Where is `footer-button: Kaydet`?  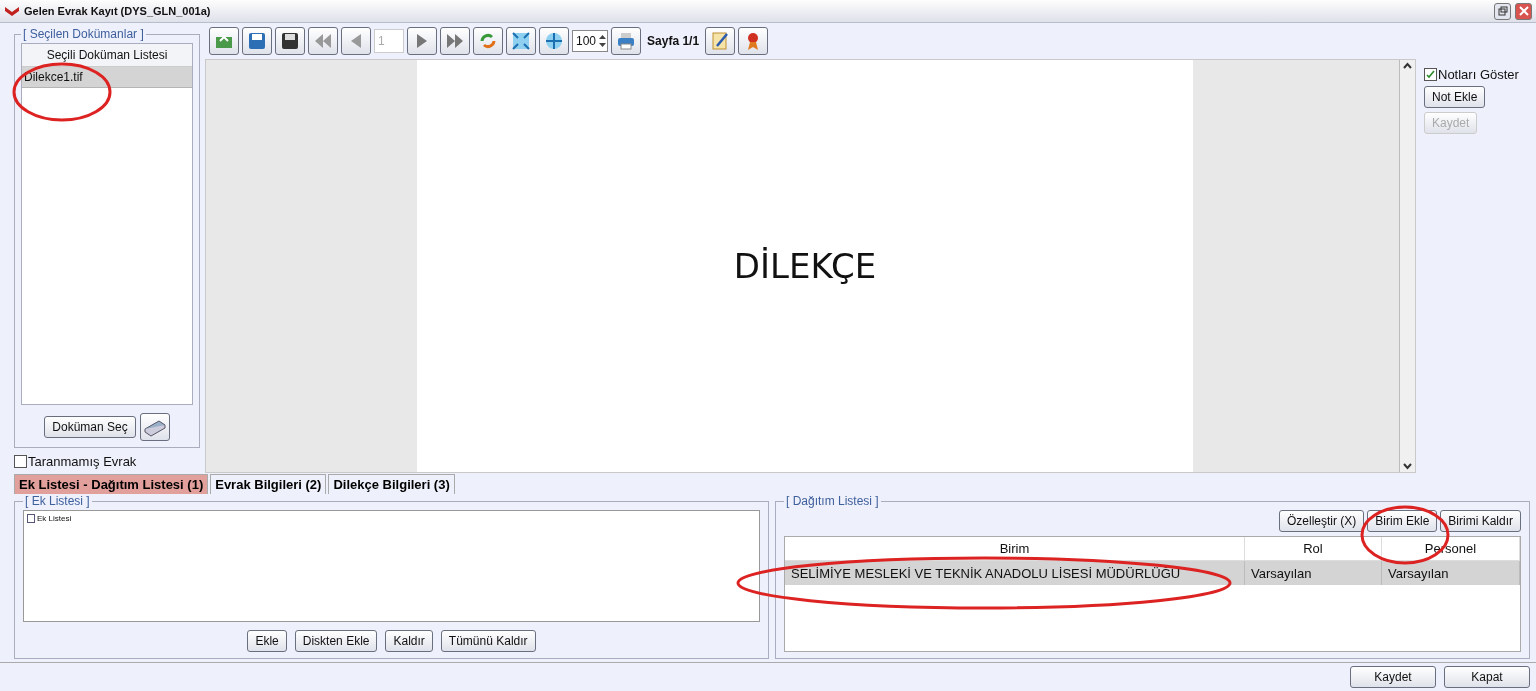 footer-button: Kaydet is located at coordinates (1393, 677).